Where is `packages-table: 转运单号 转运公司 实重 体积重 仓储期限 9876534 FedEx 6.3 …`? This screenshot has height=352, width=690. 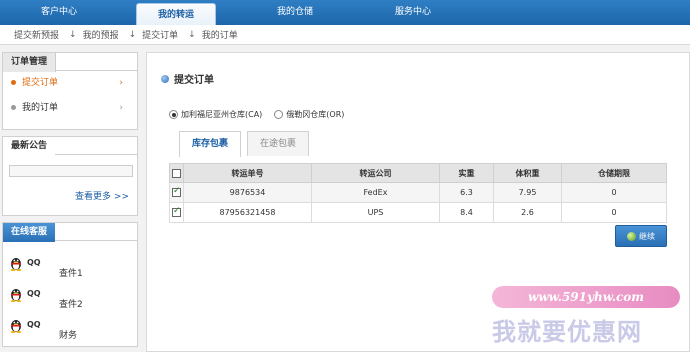 packages-table: 转运单号 转运公司 实重 体积重 仓储期限 9876534 FedEx 6.3 … is located at coordinates (418, 193).